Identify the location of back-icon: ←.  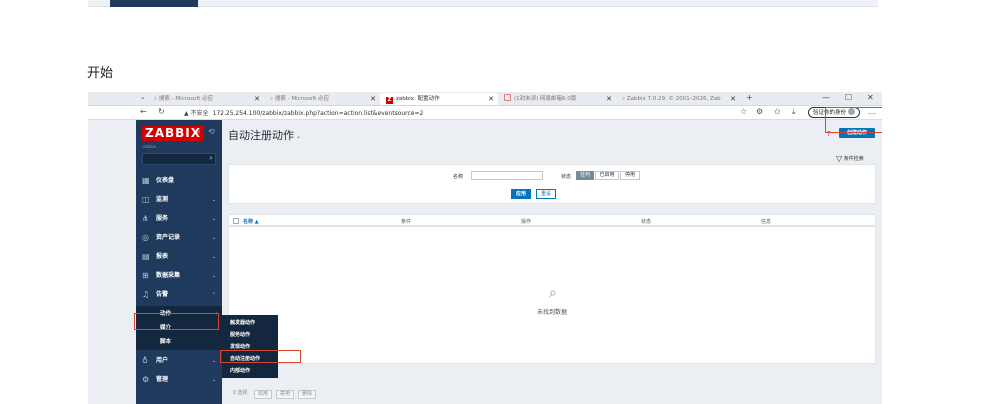
(143, 111).